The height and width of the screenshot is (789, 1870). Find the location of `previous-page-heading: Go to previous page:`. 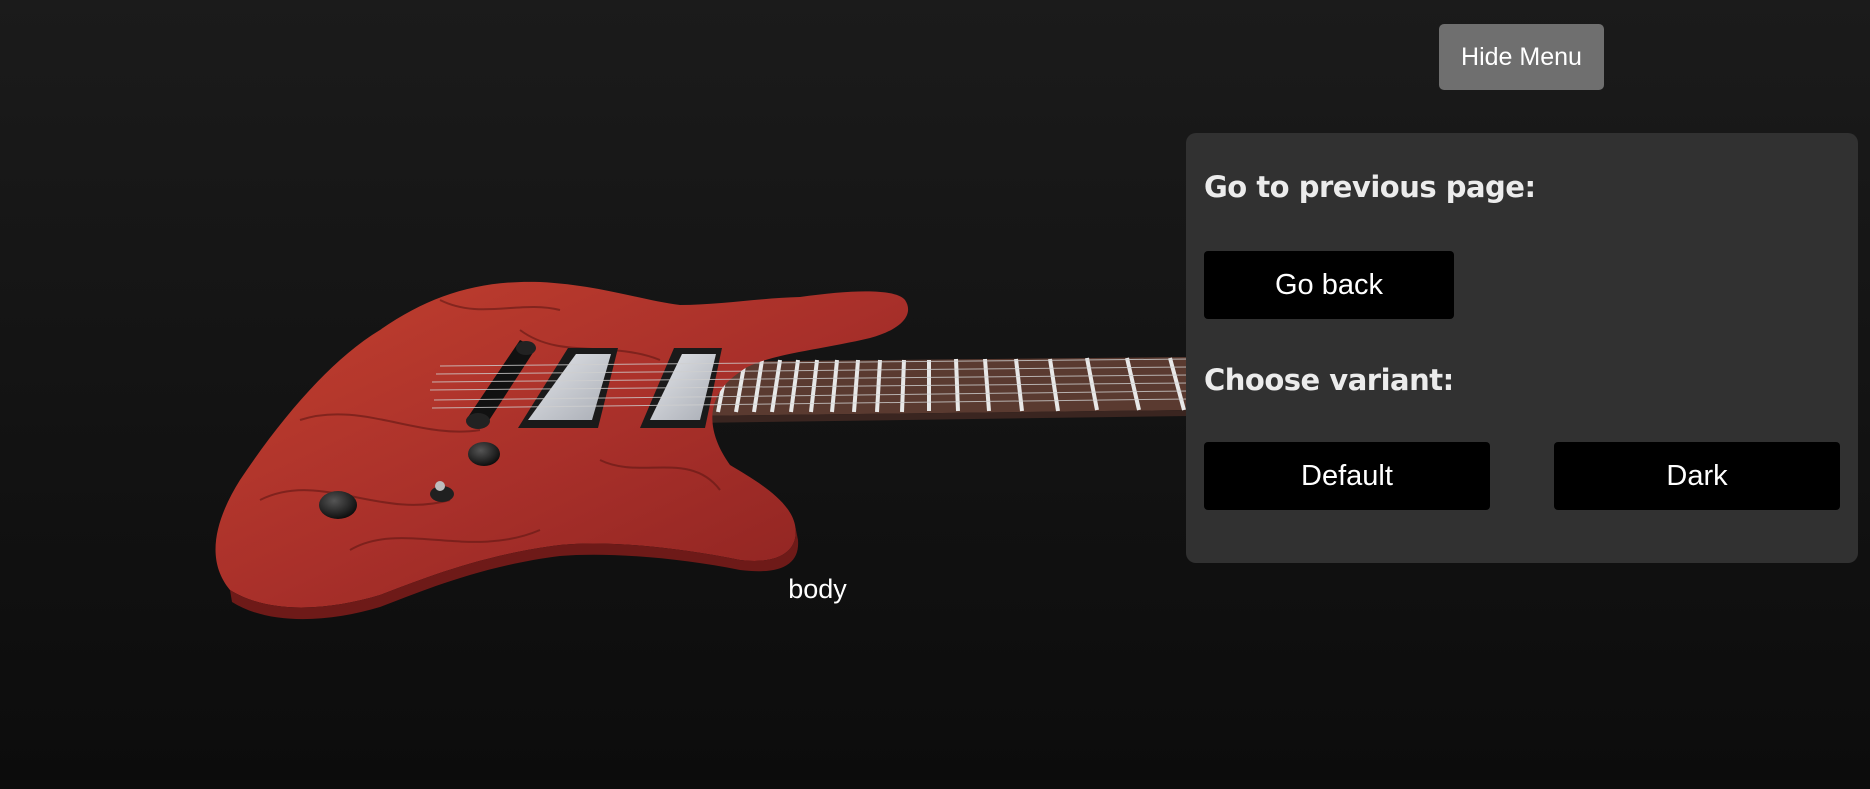

previous-page-heading: Go to previous page: is located at coordinates (1370, 187).